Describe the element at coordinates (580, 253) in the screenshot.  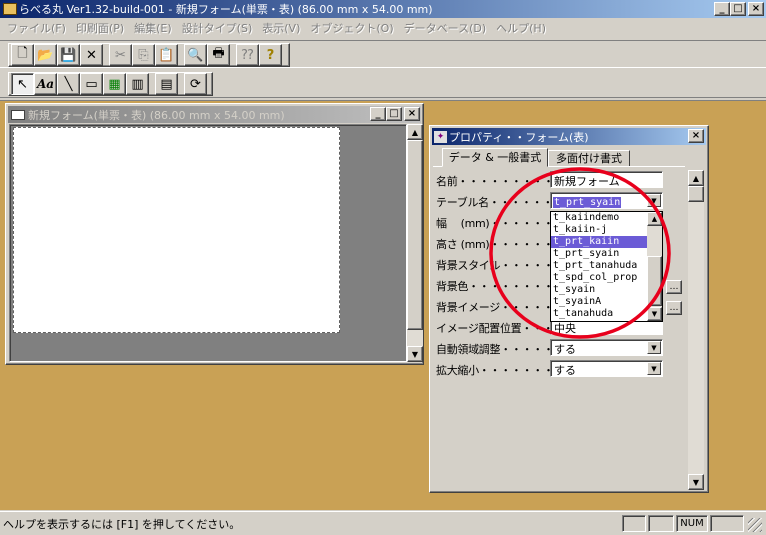
I see `annotation-circle` at that location.